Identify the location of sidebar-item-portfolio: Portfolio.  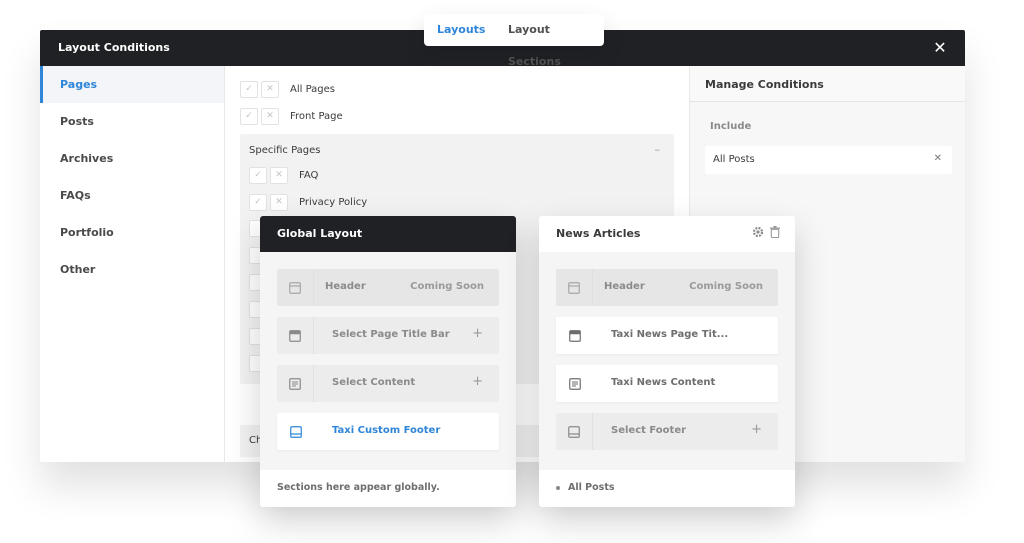
(132, 232).